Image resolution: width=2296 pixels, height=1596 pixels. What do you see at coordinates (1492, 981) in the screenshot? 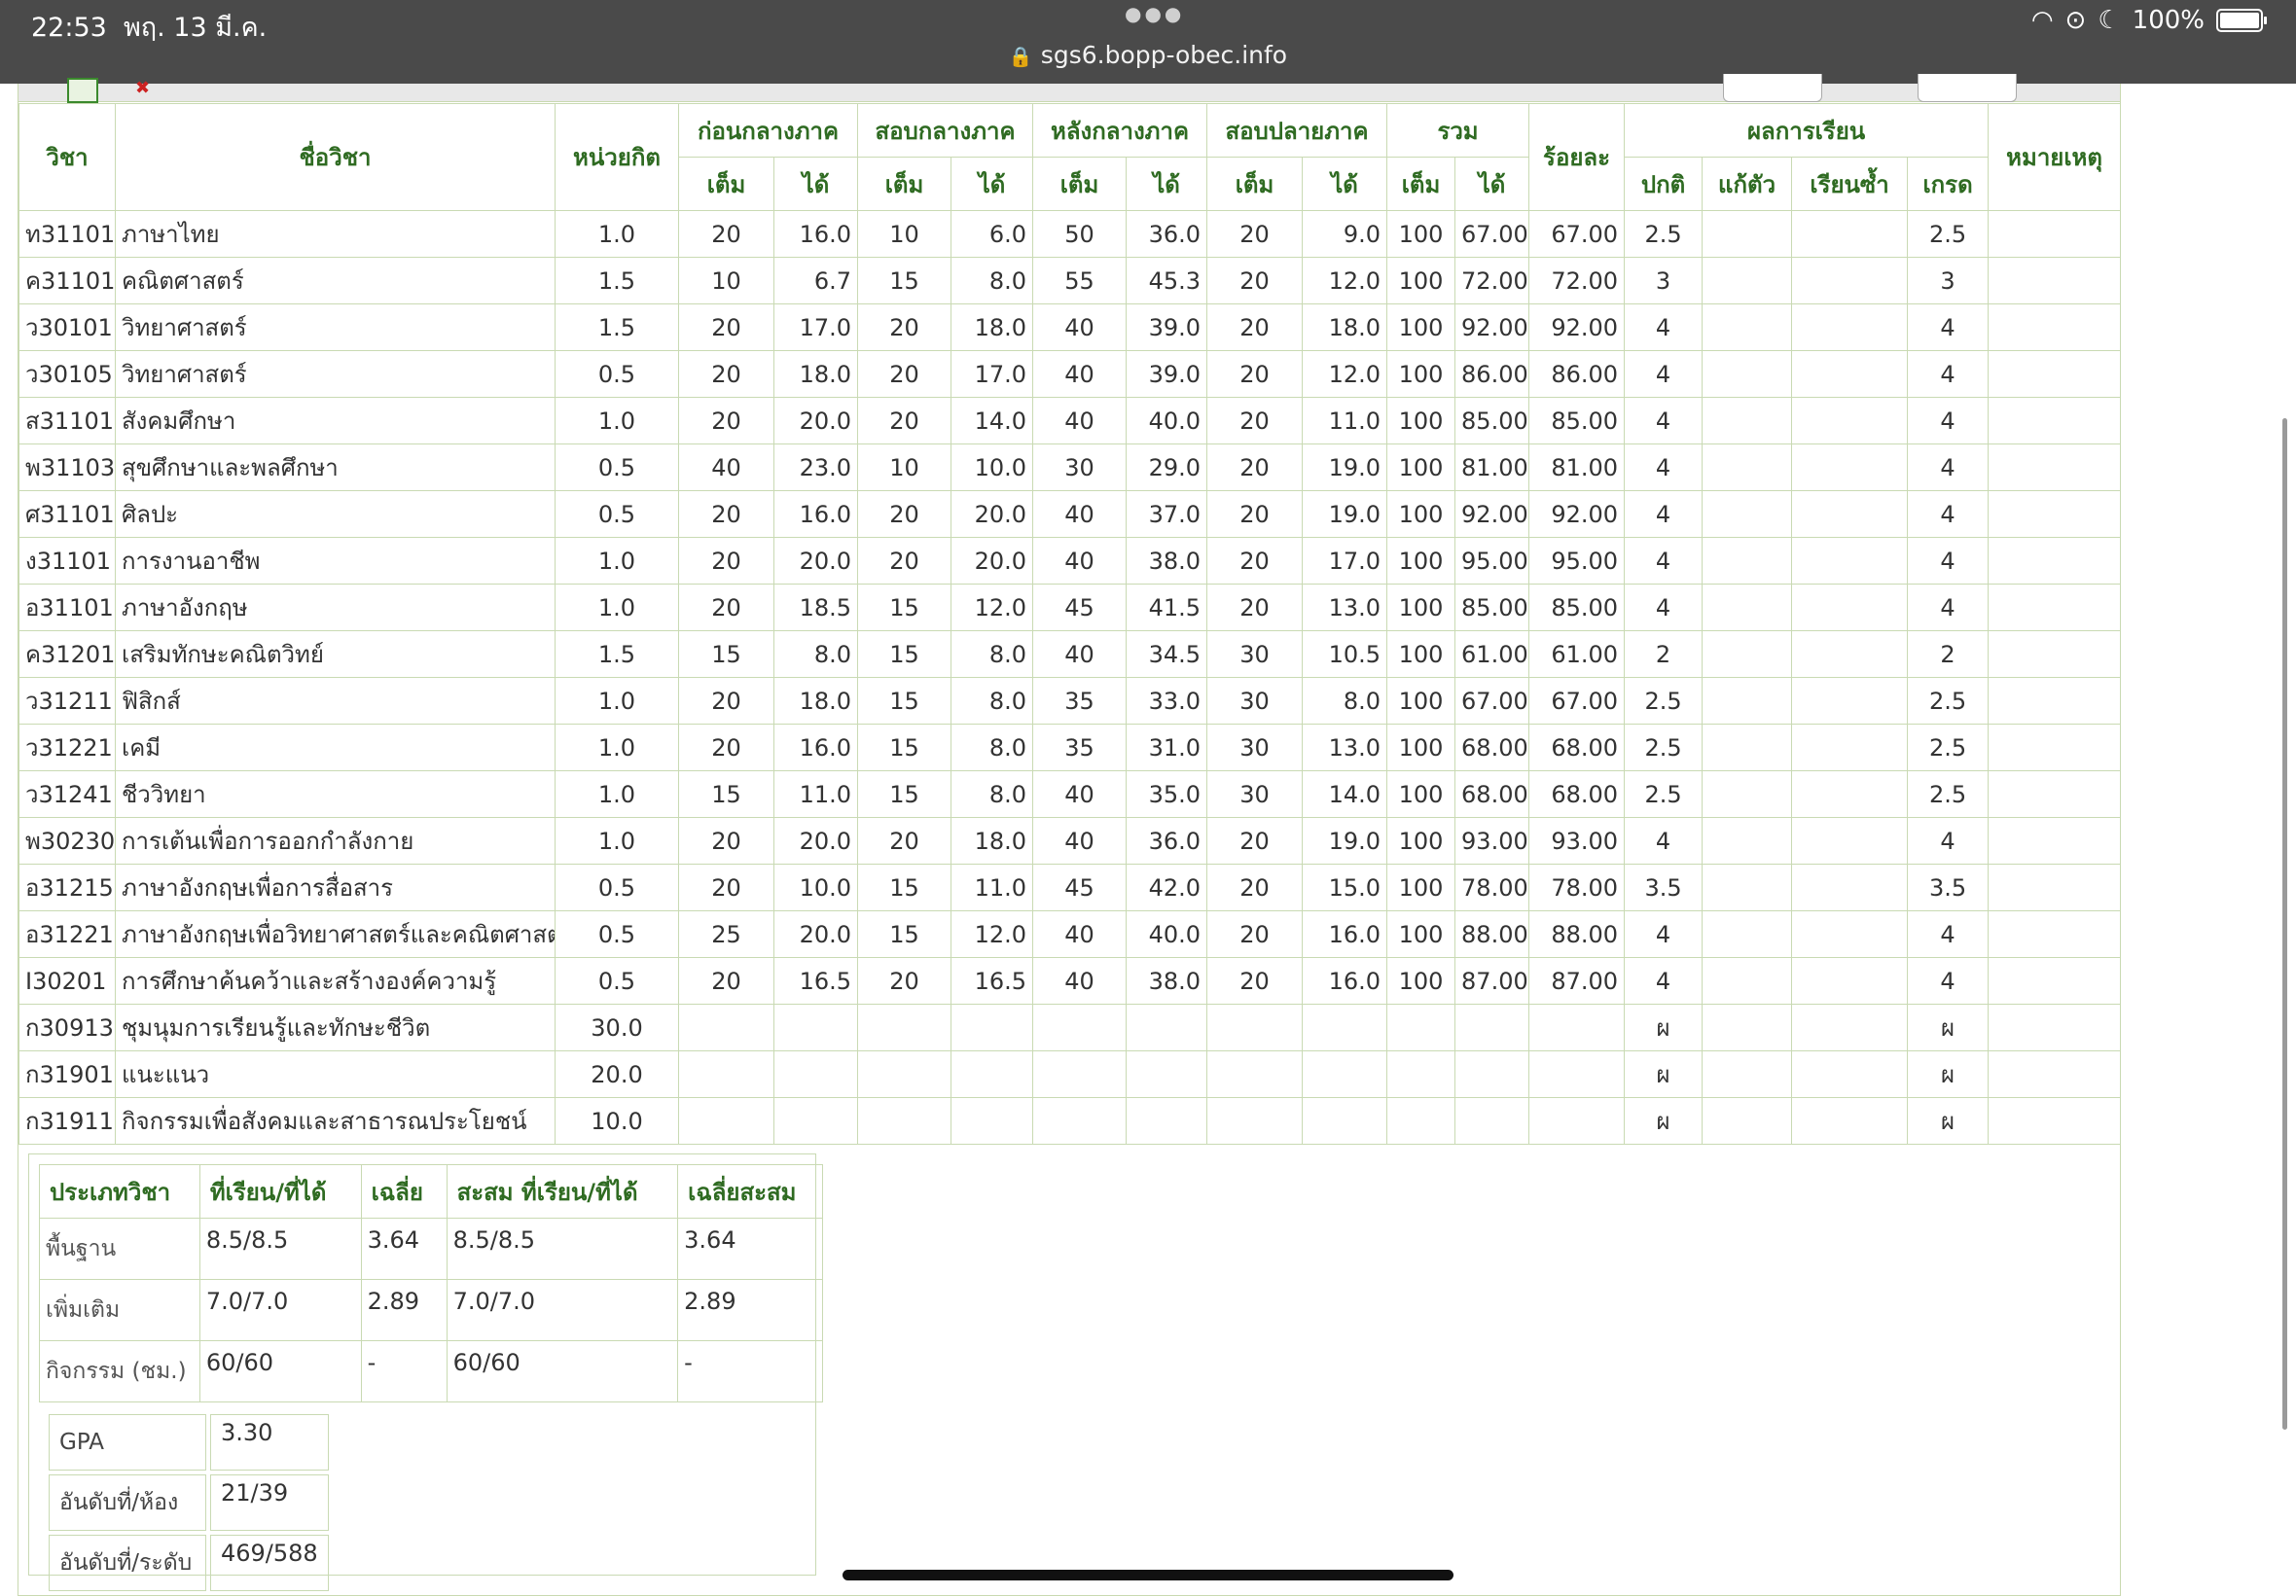
I see `total-got-cell: 87.00` at bounding box center [1492, 981].